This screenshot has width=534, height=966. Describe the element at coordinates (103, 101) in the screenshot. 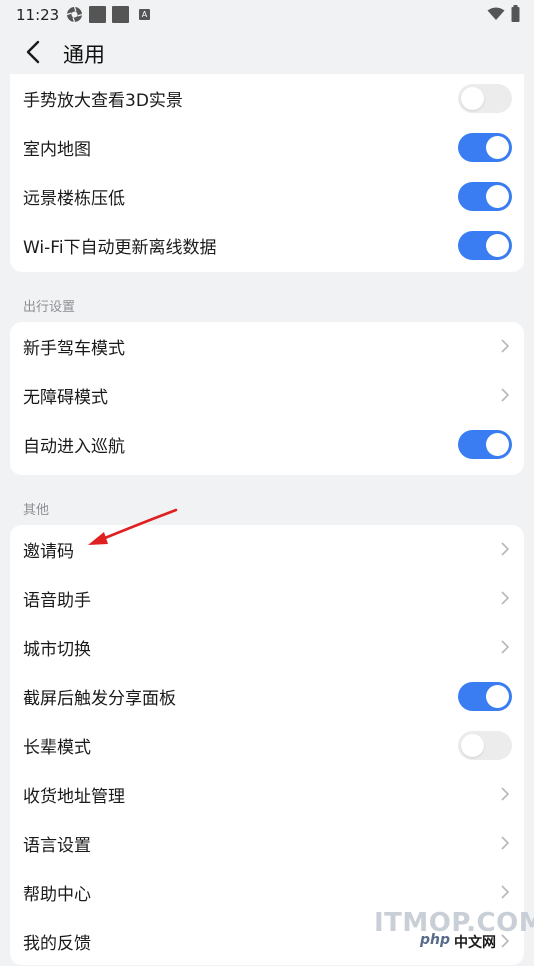

I see `setting-label: 手势放大查看3D实景` at that location.